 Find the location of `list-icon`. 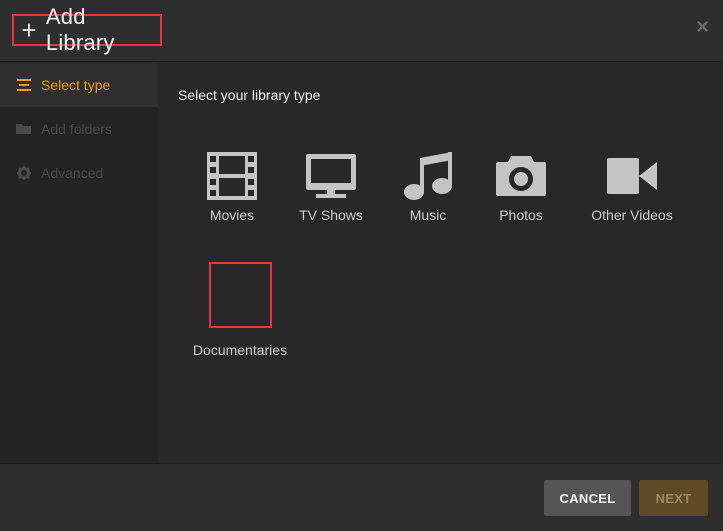

list-icon is located at coordinates (24, 85).